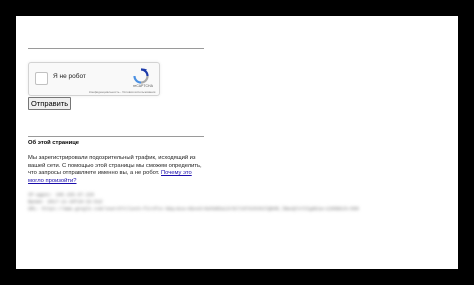 The height and width of the screenshot is (285, 474). I want to click on recaptcha-logo-icon, so click(141, 76).